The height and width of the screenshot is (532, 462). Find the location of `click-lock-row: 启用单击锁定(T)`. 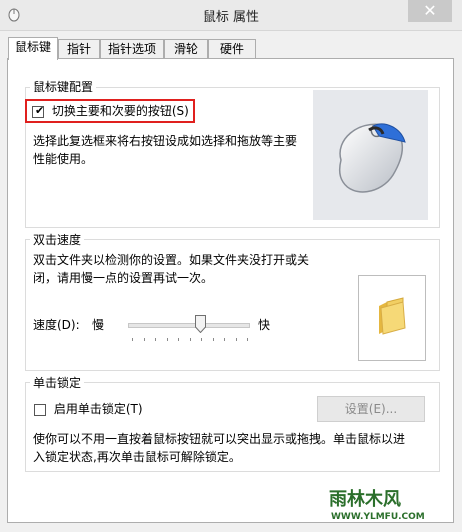

click-lock-row: 启用单击锁定(T) is located at coordinates (88, 409).